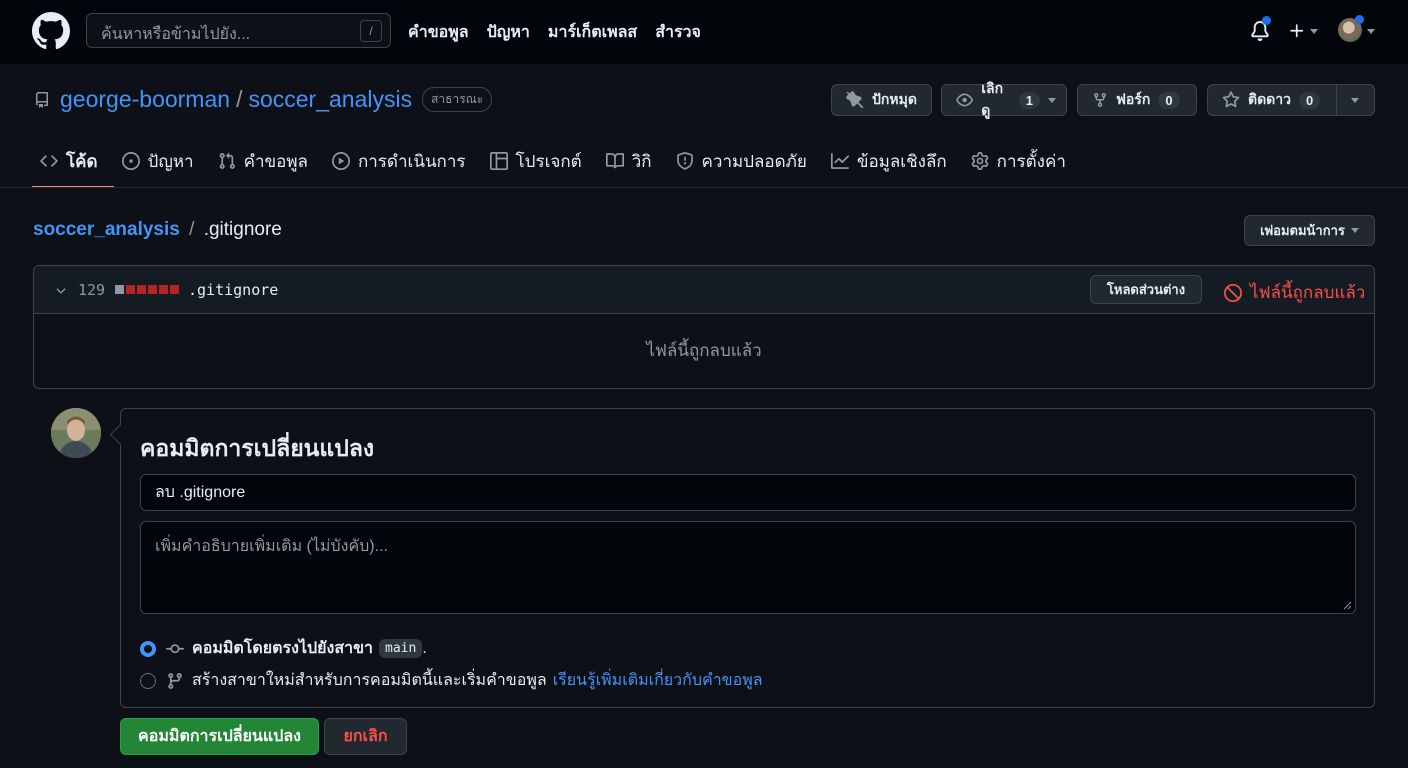 This screenshot has height=768, width=1408. What do you see at coordinates (438, 32) in the screenshot?
I see `nav-pull-requests: คำขอพูล` at bounding box center [438, 32].